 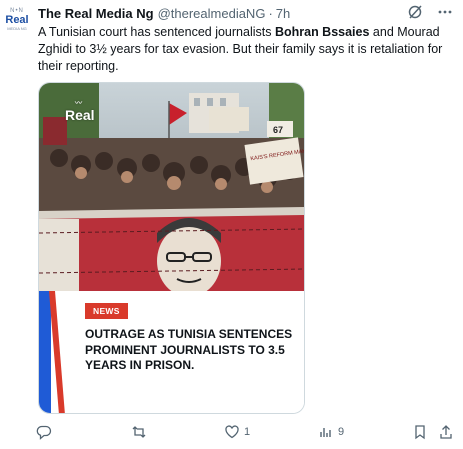 I want to click on views-button: 9, so click(x=331, y=432).